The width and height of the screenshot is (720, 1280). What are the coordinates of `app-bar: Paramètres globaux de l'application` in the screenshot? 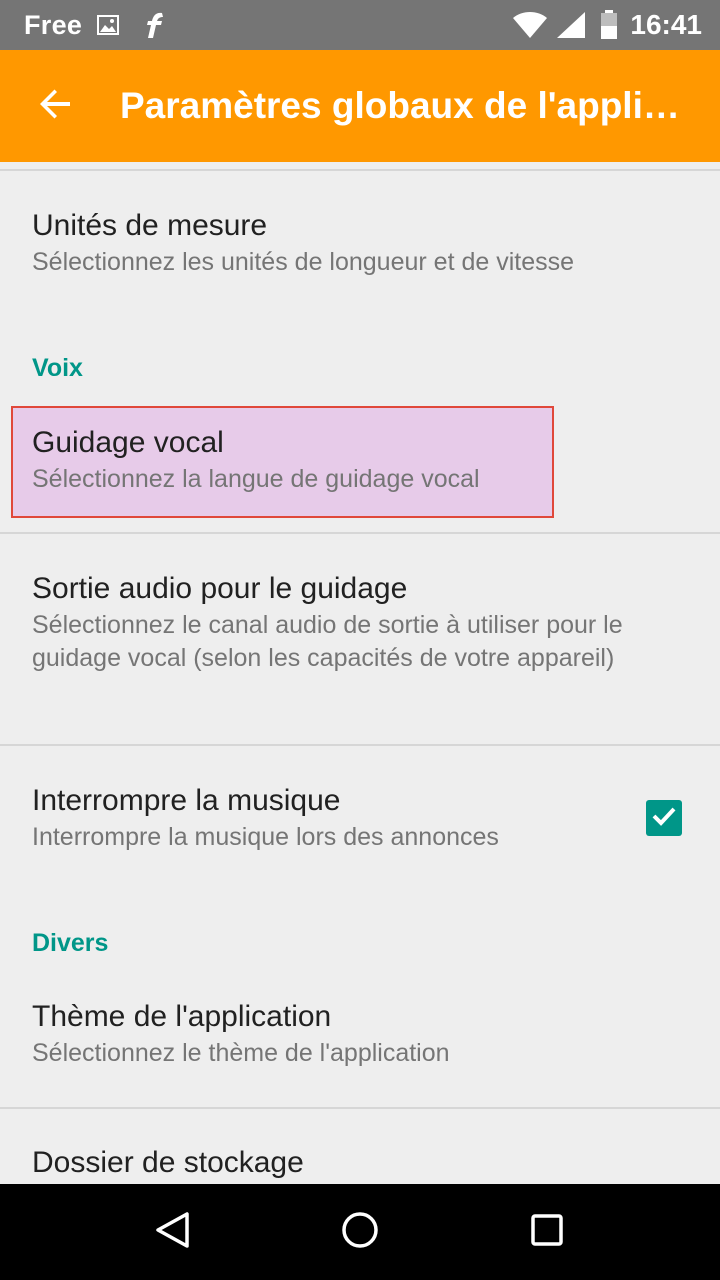 It's located at (360, 106).